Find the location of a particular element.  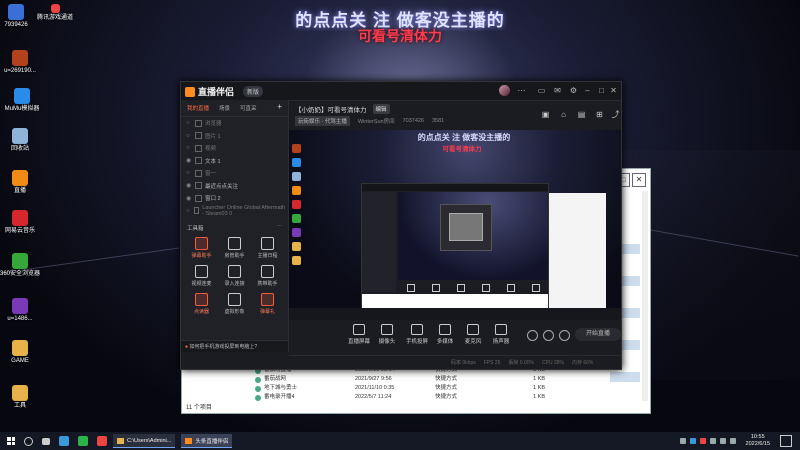

scrollbar is located at coordinates (645, 296).